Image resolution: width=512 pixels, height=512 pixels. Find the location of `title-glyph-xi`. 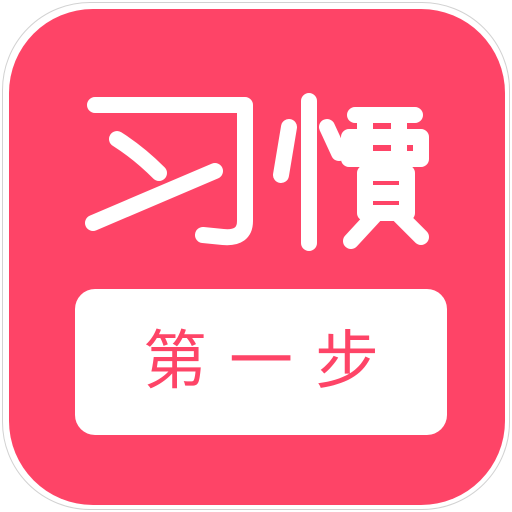

title-glyph-xi is located at coordinates (169, 171).